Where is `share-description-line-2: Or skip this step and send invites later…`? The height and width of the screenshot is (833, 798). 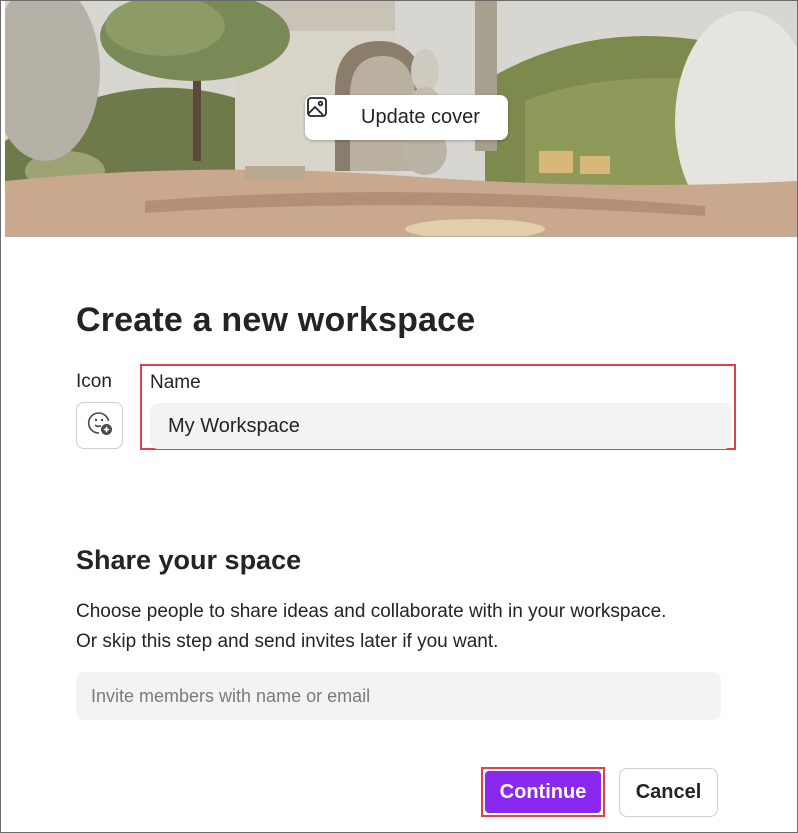
share-description-line-2: Or skip this step and send invites later… is located at coordinates (287, 641).